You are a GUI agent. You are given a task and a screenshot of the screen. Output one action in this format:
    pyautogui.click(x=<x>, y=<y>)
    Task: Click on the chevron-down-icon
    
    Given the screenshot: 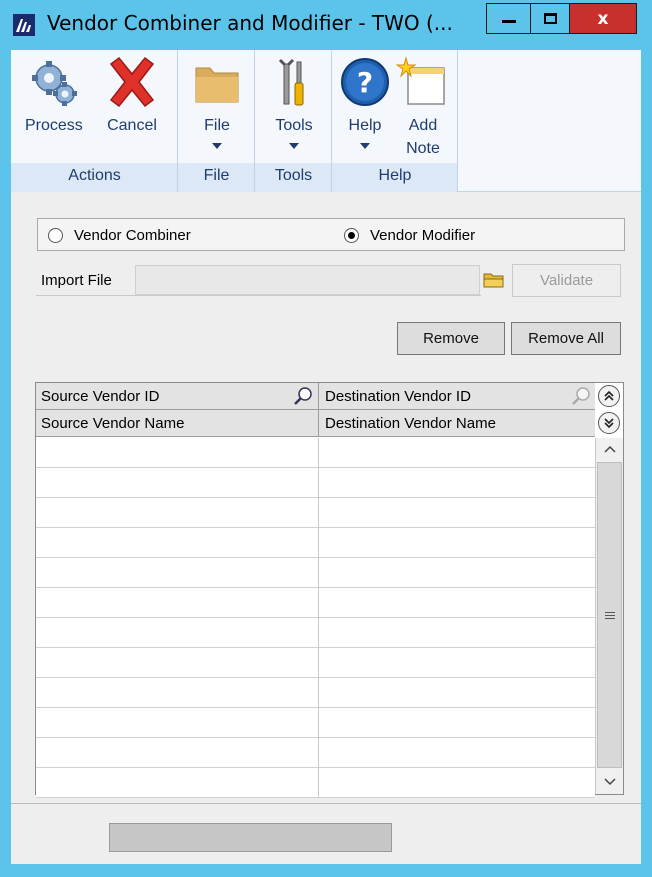 What is the action you would take?
    pyautogui.click(x=609, y=782)
    